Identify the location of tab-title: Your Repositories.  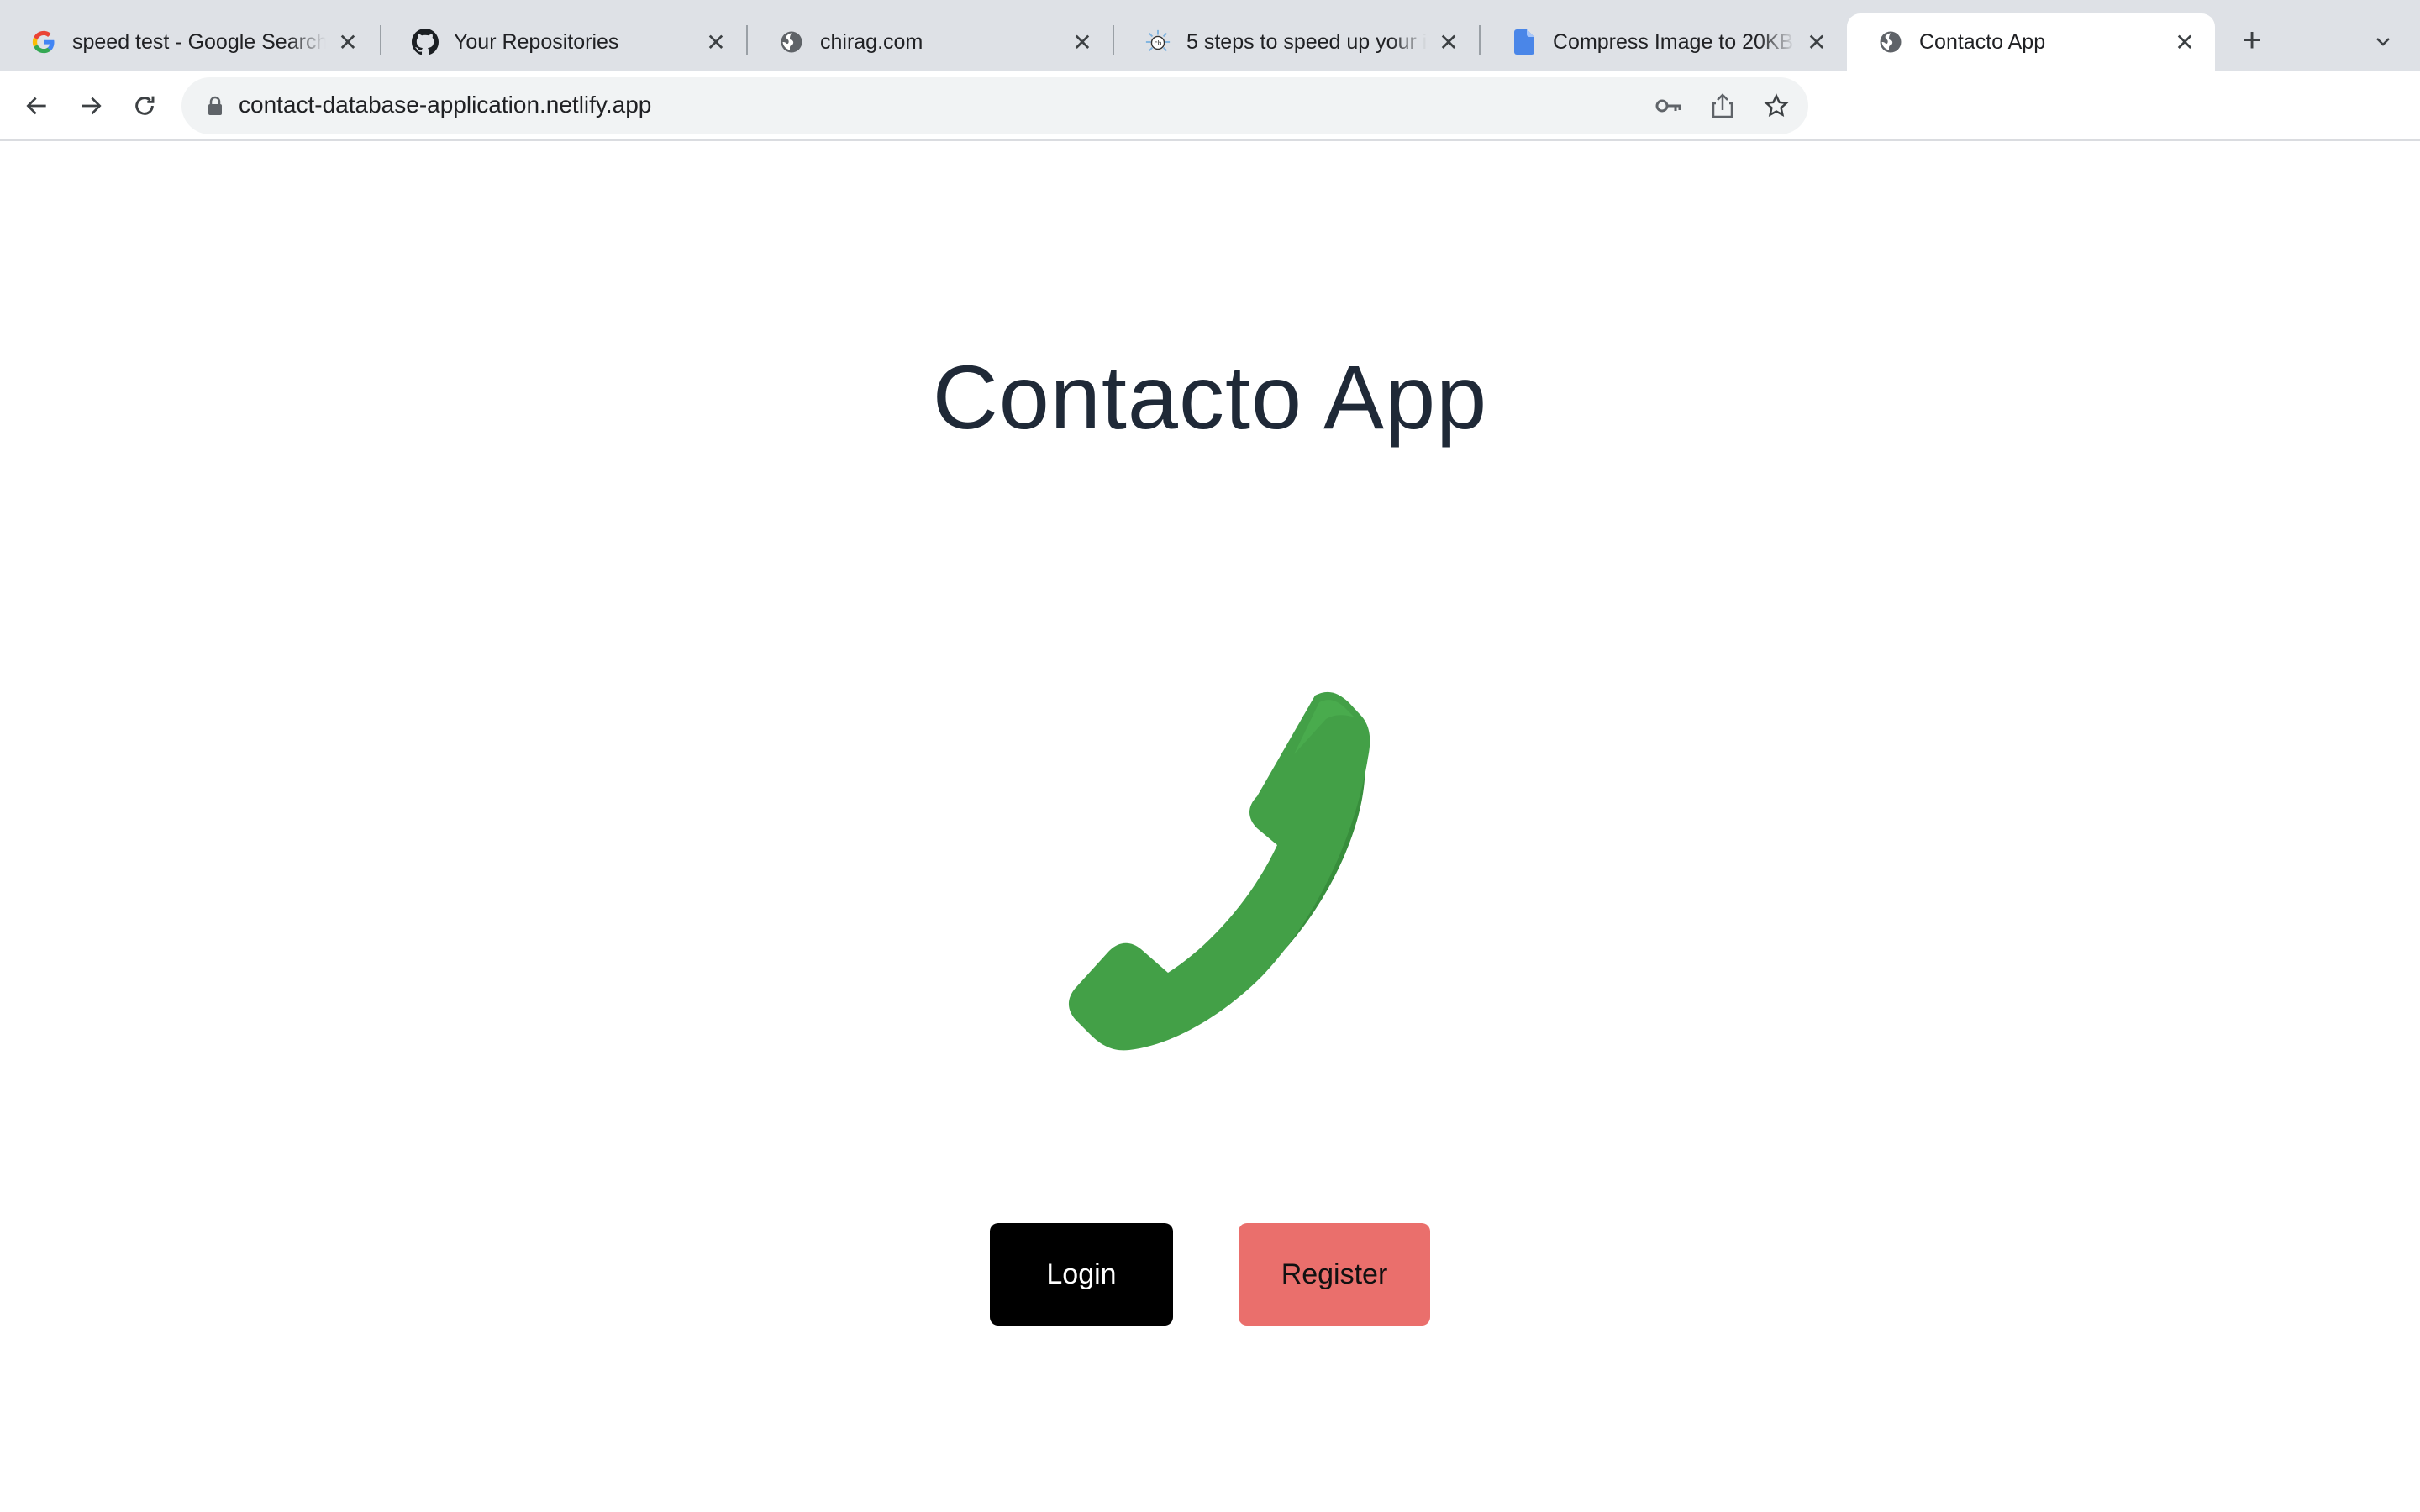
(537, 41).